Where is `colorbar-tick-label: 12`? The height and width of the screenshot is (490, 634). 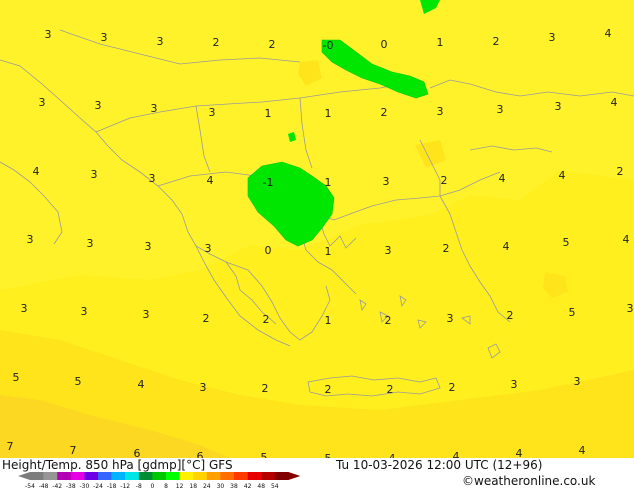
colorbar-tick-label: 12 is located at coordinates (180, 486).